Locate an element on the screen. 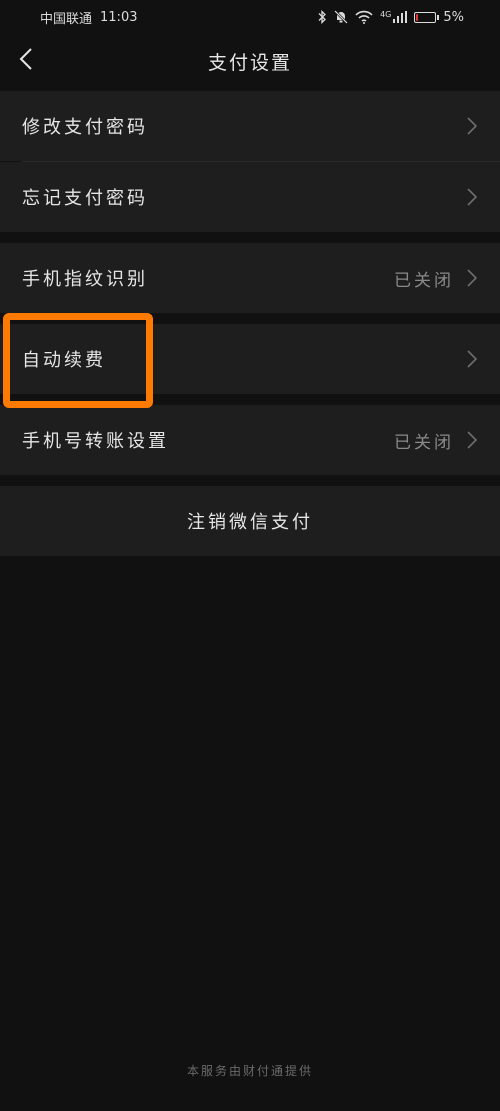 Image resolution: width=500 pixels, height=1111 pixels. battery-percent: 5% is located at coordinates (453, 17).